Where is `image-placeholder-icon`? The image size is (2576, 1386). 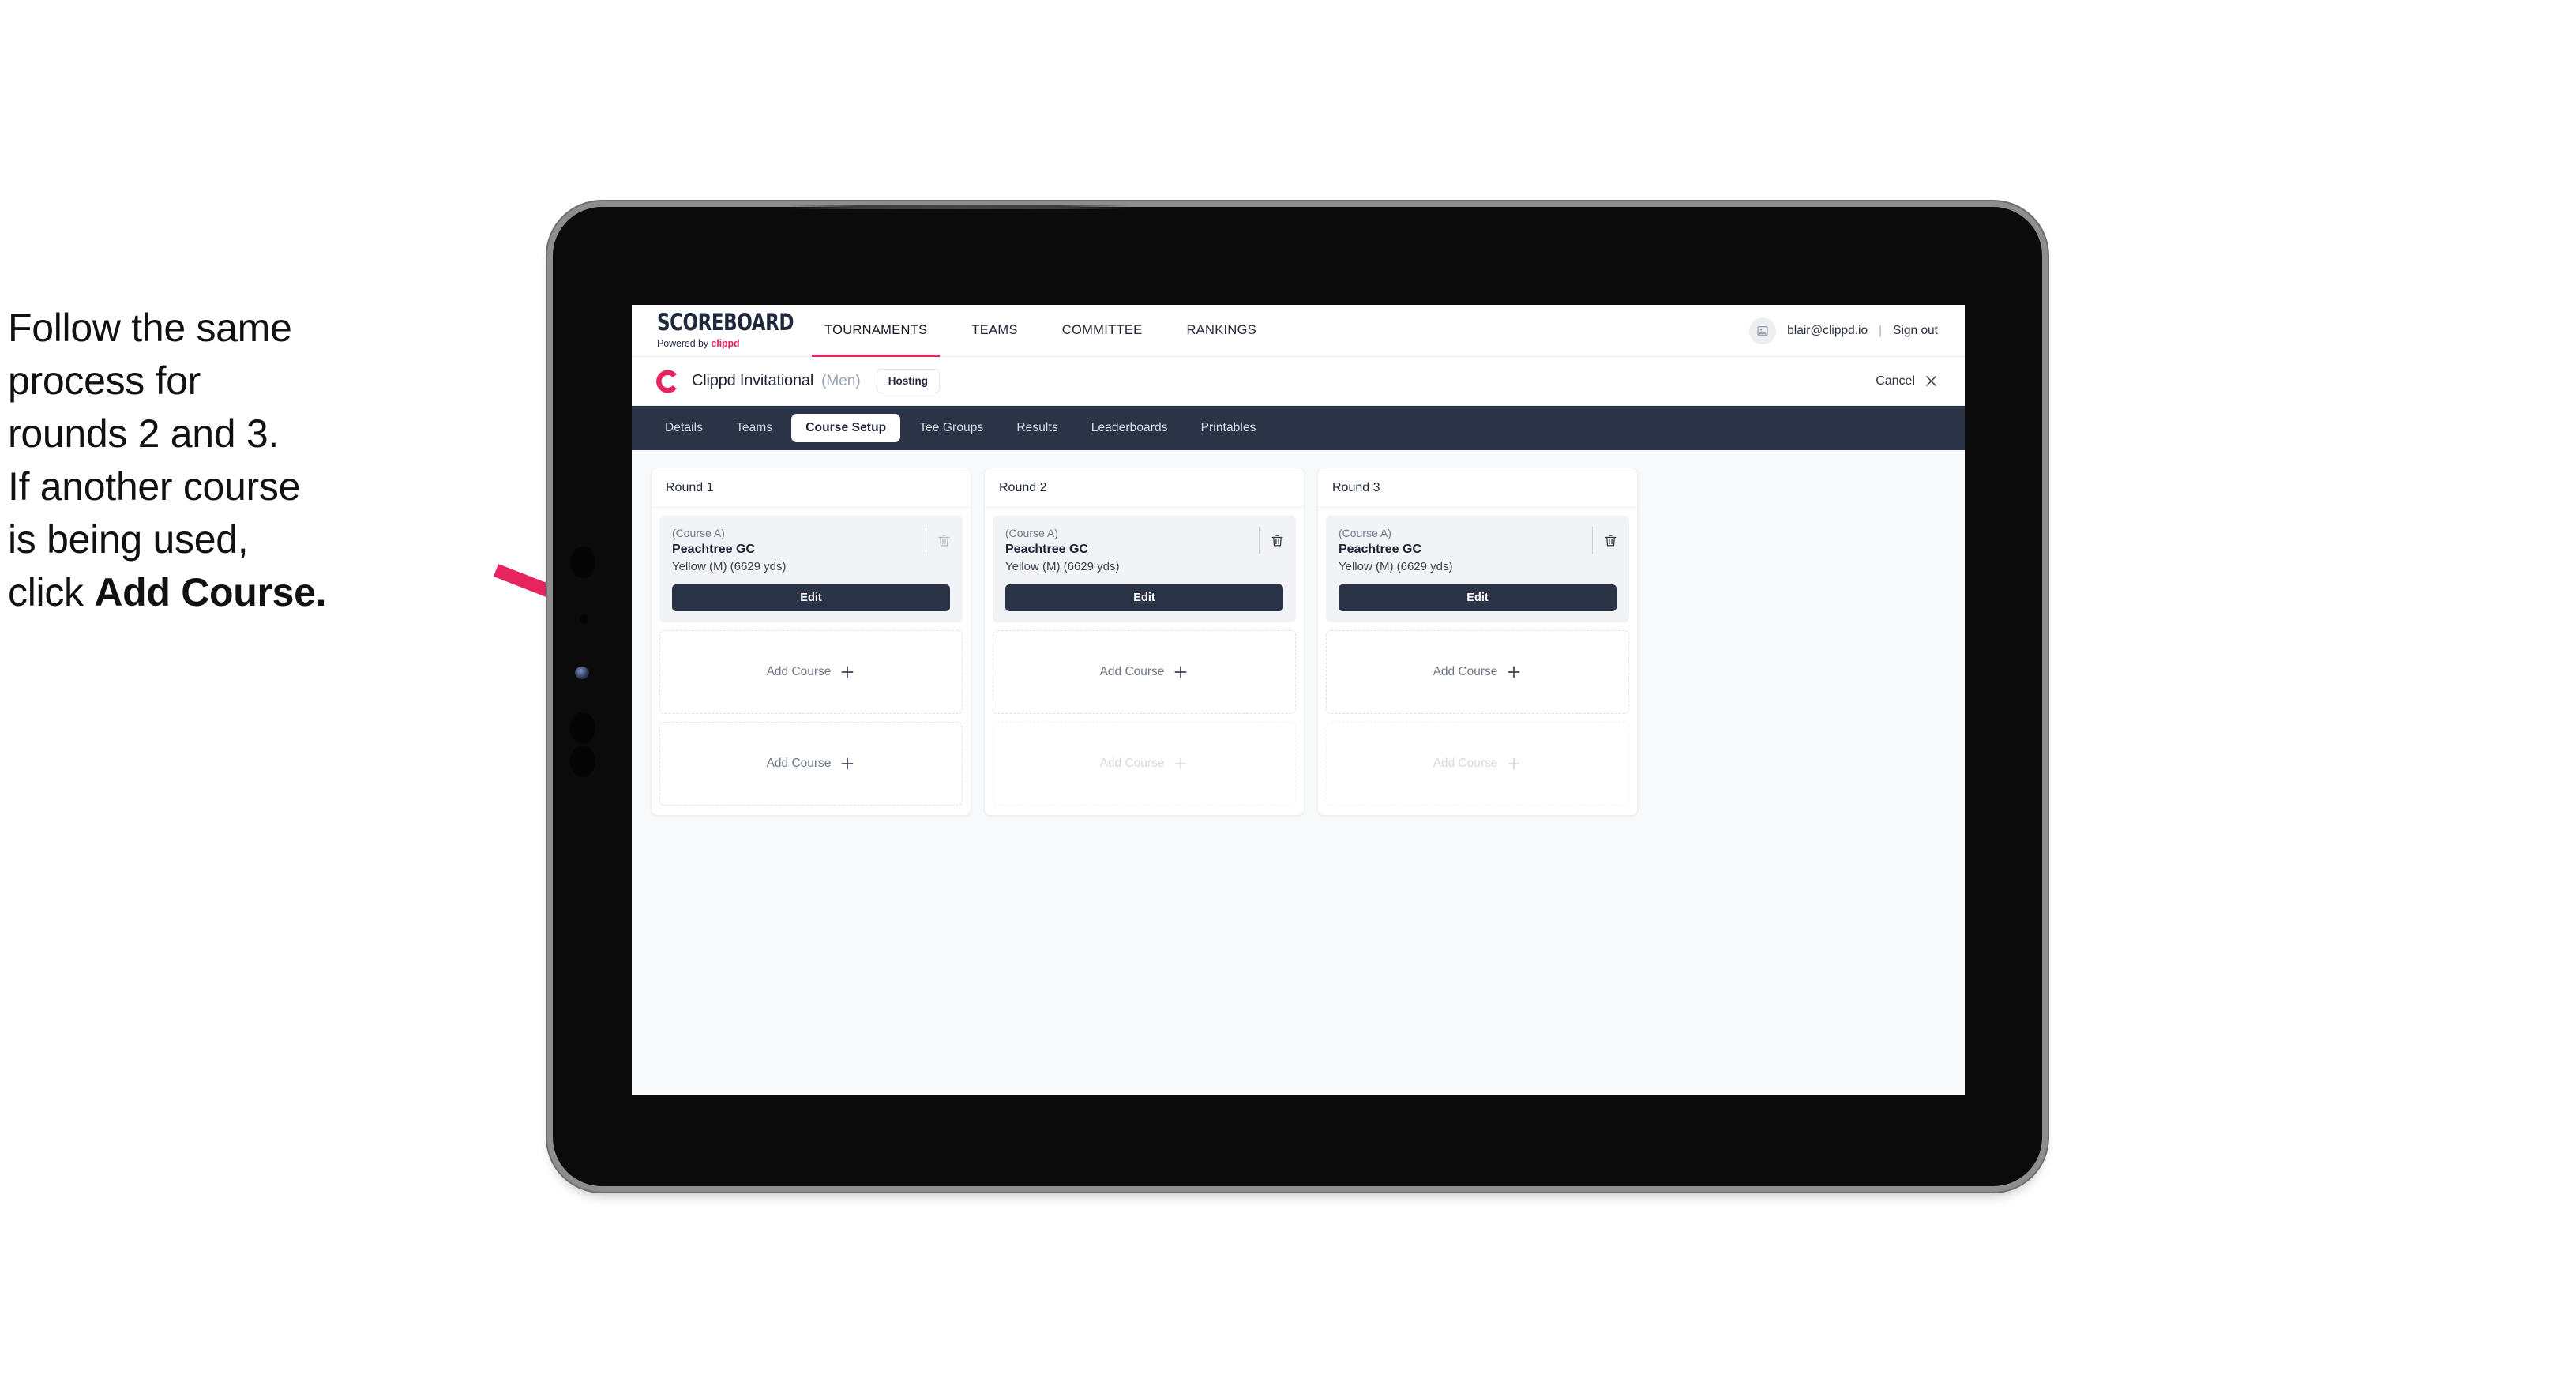
image-placeholder-icon is located at coordinates (1762, 330).